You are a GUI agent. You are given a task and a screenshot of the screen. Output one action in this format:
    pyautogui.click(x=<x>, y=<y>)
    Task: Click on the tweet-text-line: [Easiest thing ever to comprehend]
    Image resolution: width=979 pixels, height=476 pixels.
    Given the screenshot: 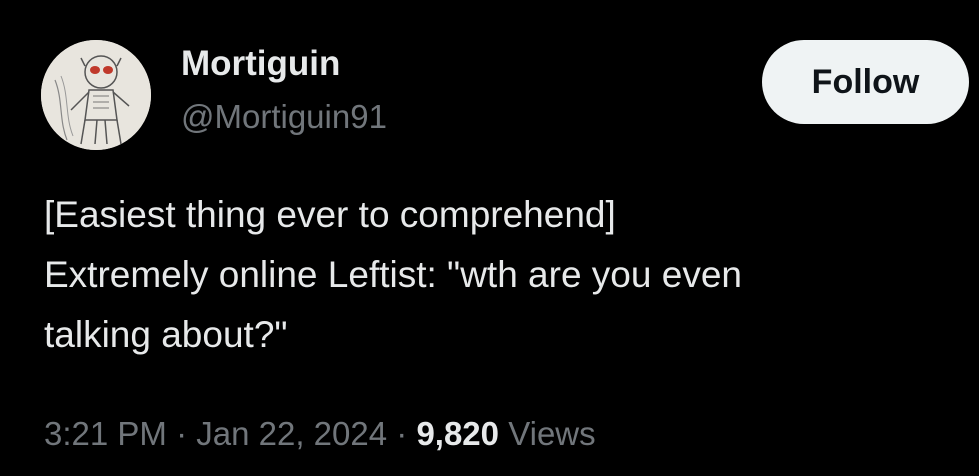 What is the action you would take?
    pyautogui.click(x=330, y=214)
    